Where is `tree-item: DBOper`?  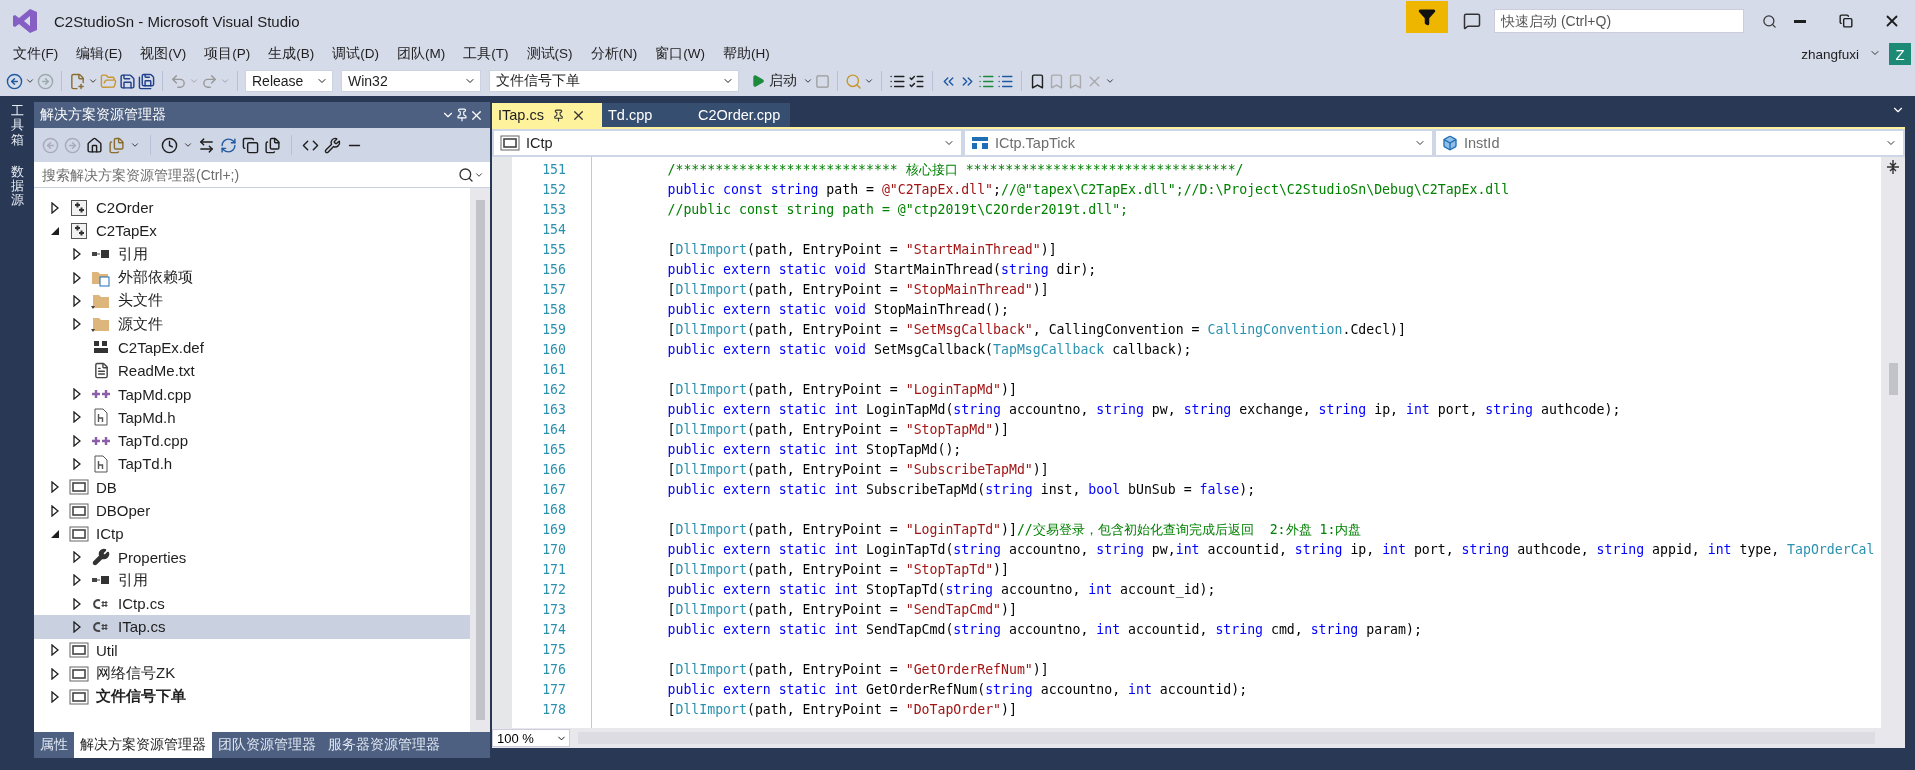 tree-item: DBOper is located at coordinates (252, 510).